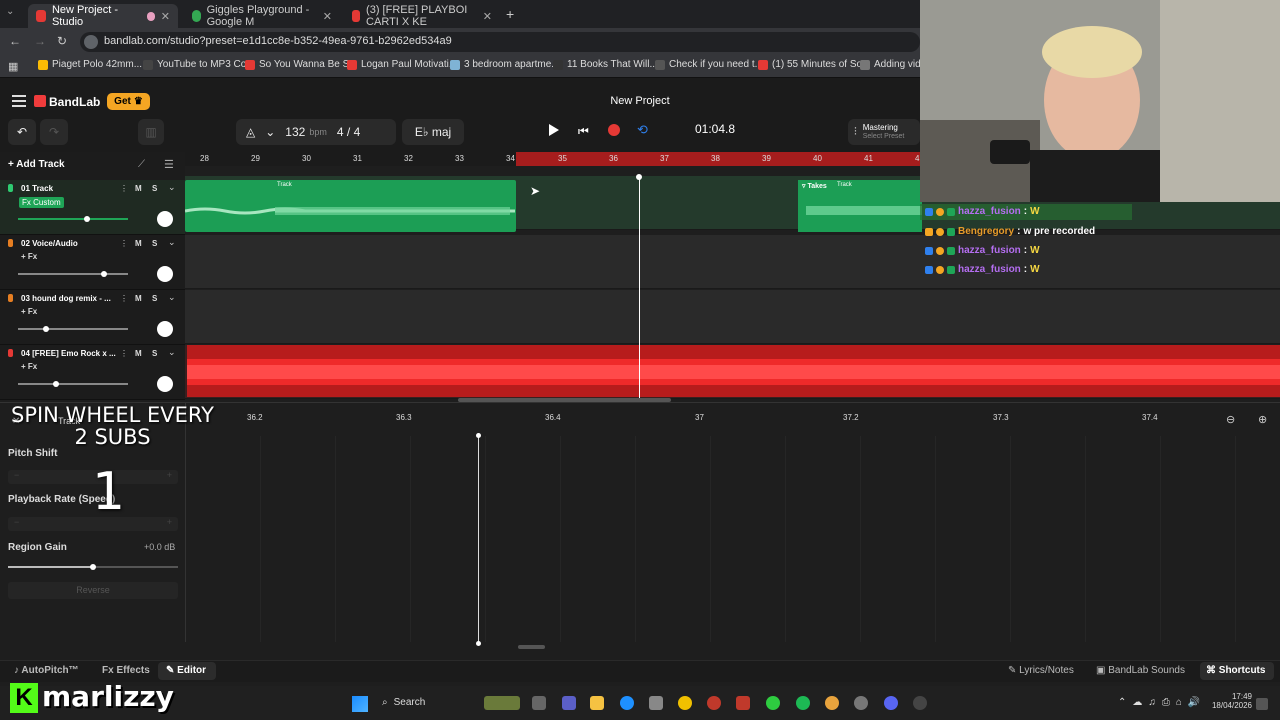  What do you see at coordinates (262, 16) in the screenshot?
I see `tab-giggles-playground: Giggles Playground - Google M ✕` at bounding box center [262, 16].